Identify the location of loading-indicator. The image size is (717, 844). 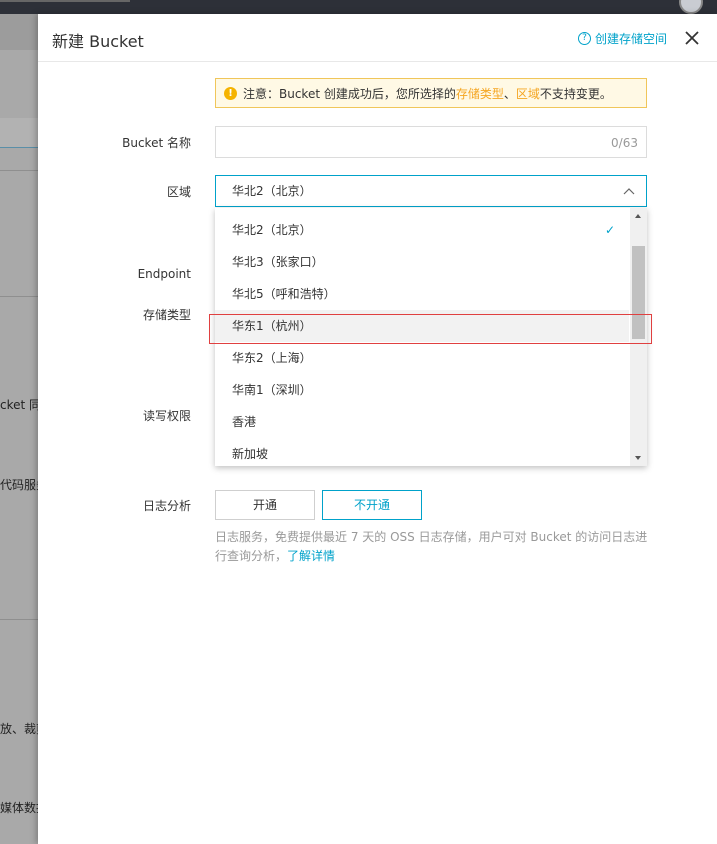
(65, 1).